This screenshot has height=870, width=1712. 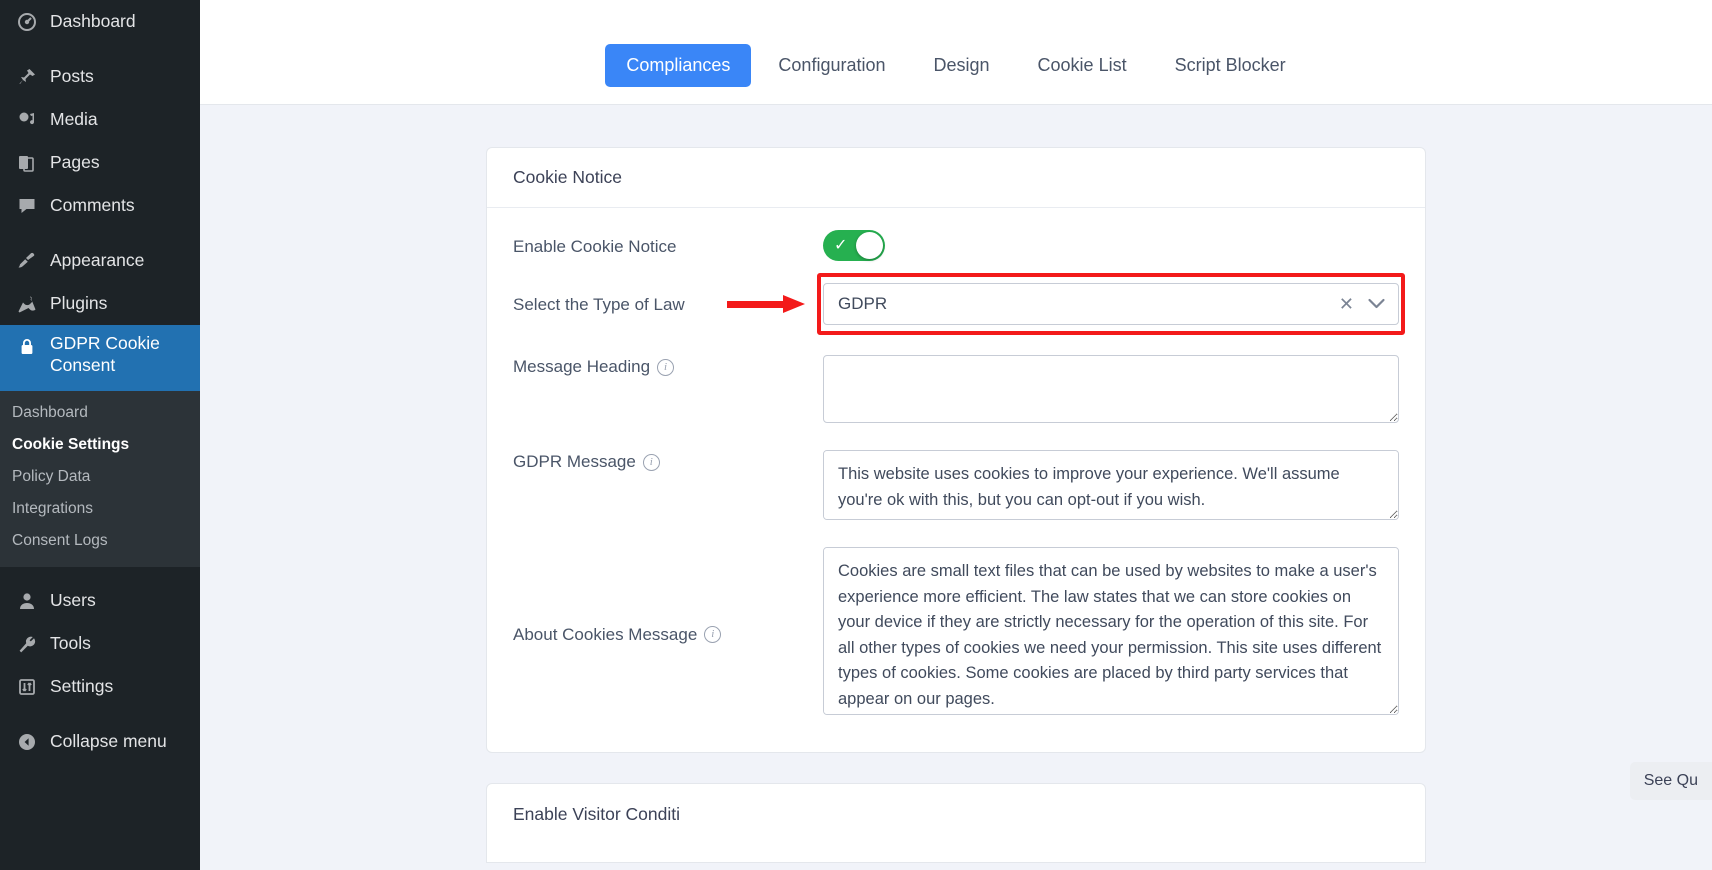 What do you see at coordinates (70, 643) in the screenshot?
I see `sidebar-item-label: Tools` at bounding box center [70, 643].